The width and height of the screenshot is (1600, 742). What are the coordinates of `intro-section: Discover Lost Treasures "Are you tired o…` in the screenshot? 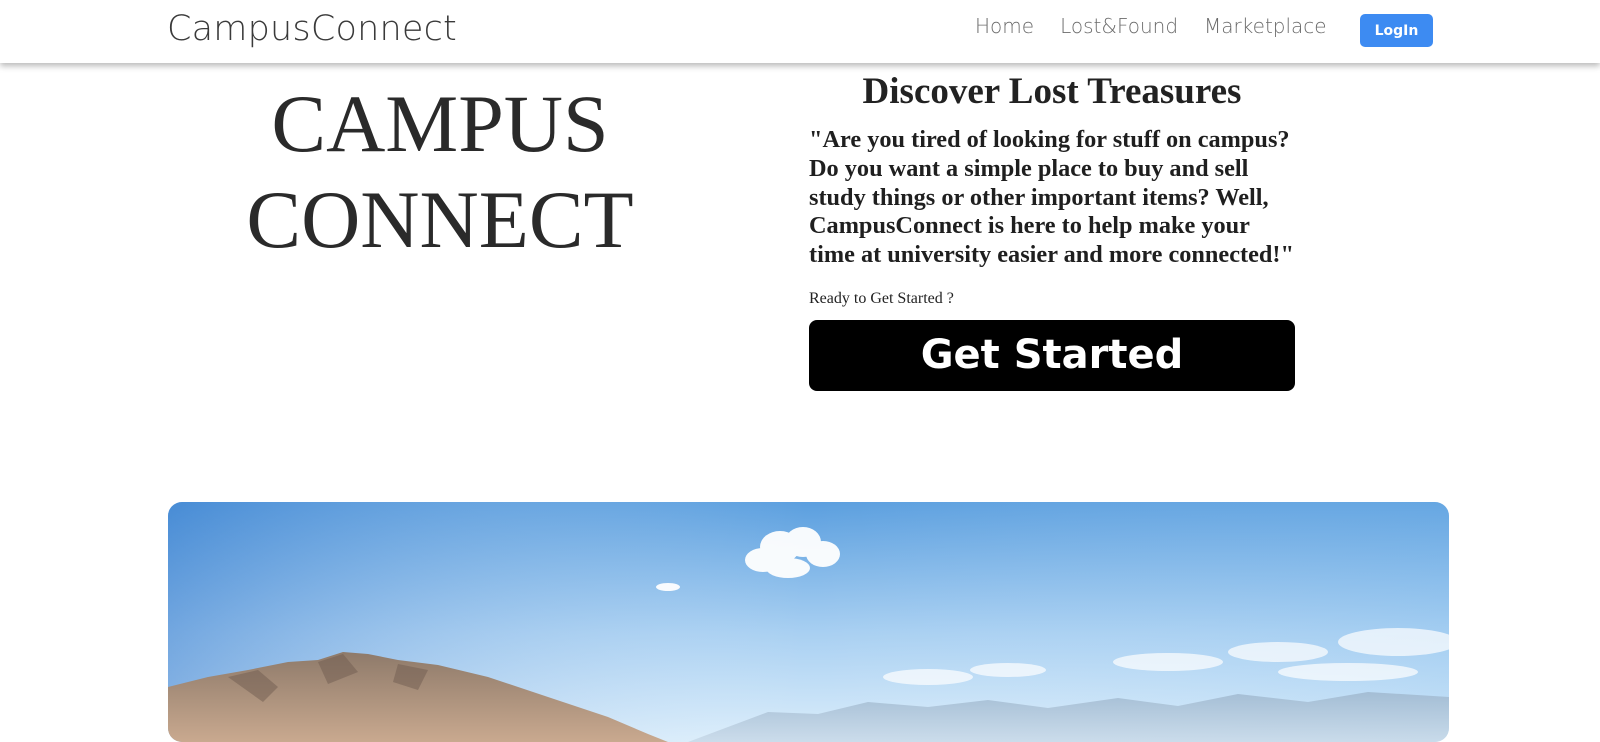 It's located at (1052, 230).